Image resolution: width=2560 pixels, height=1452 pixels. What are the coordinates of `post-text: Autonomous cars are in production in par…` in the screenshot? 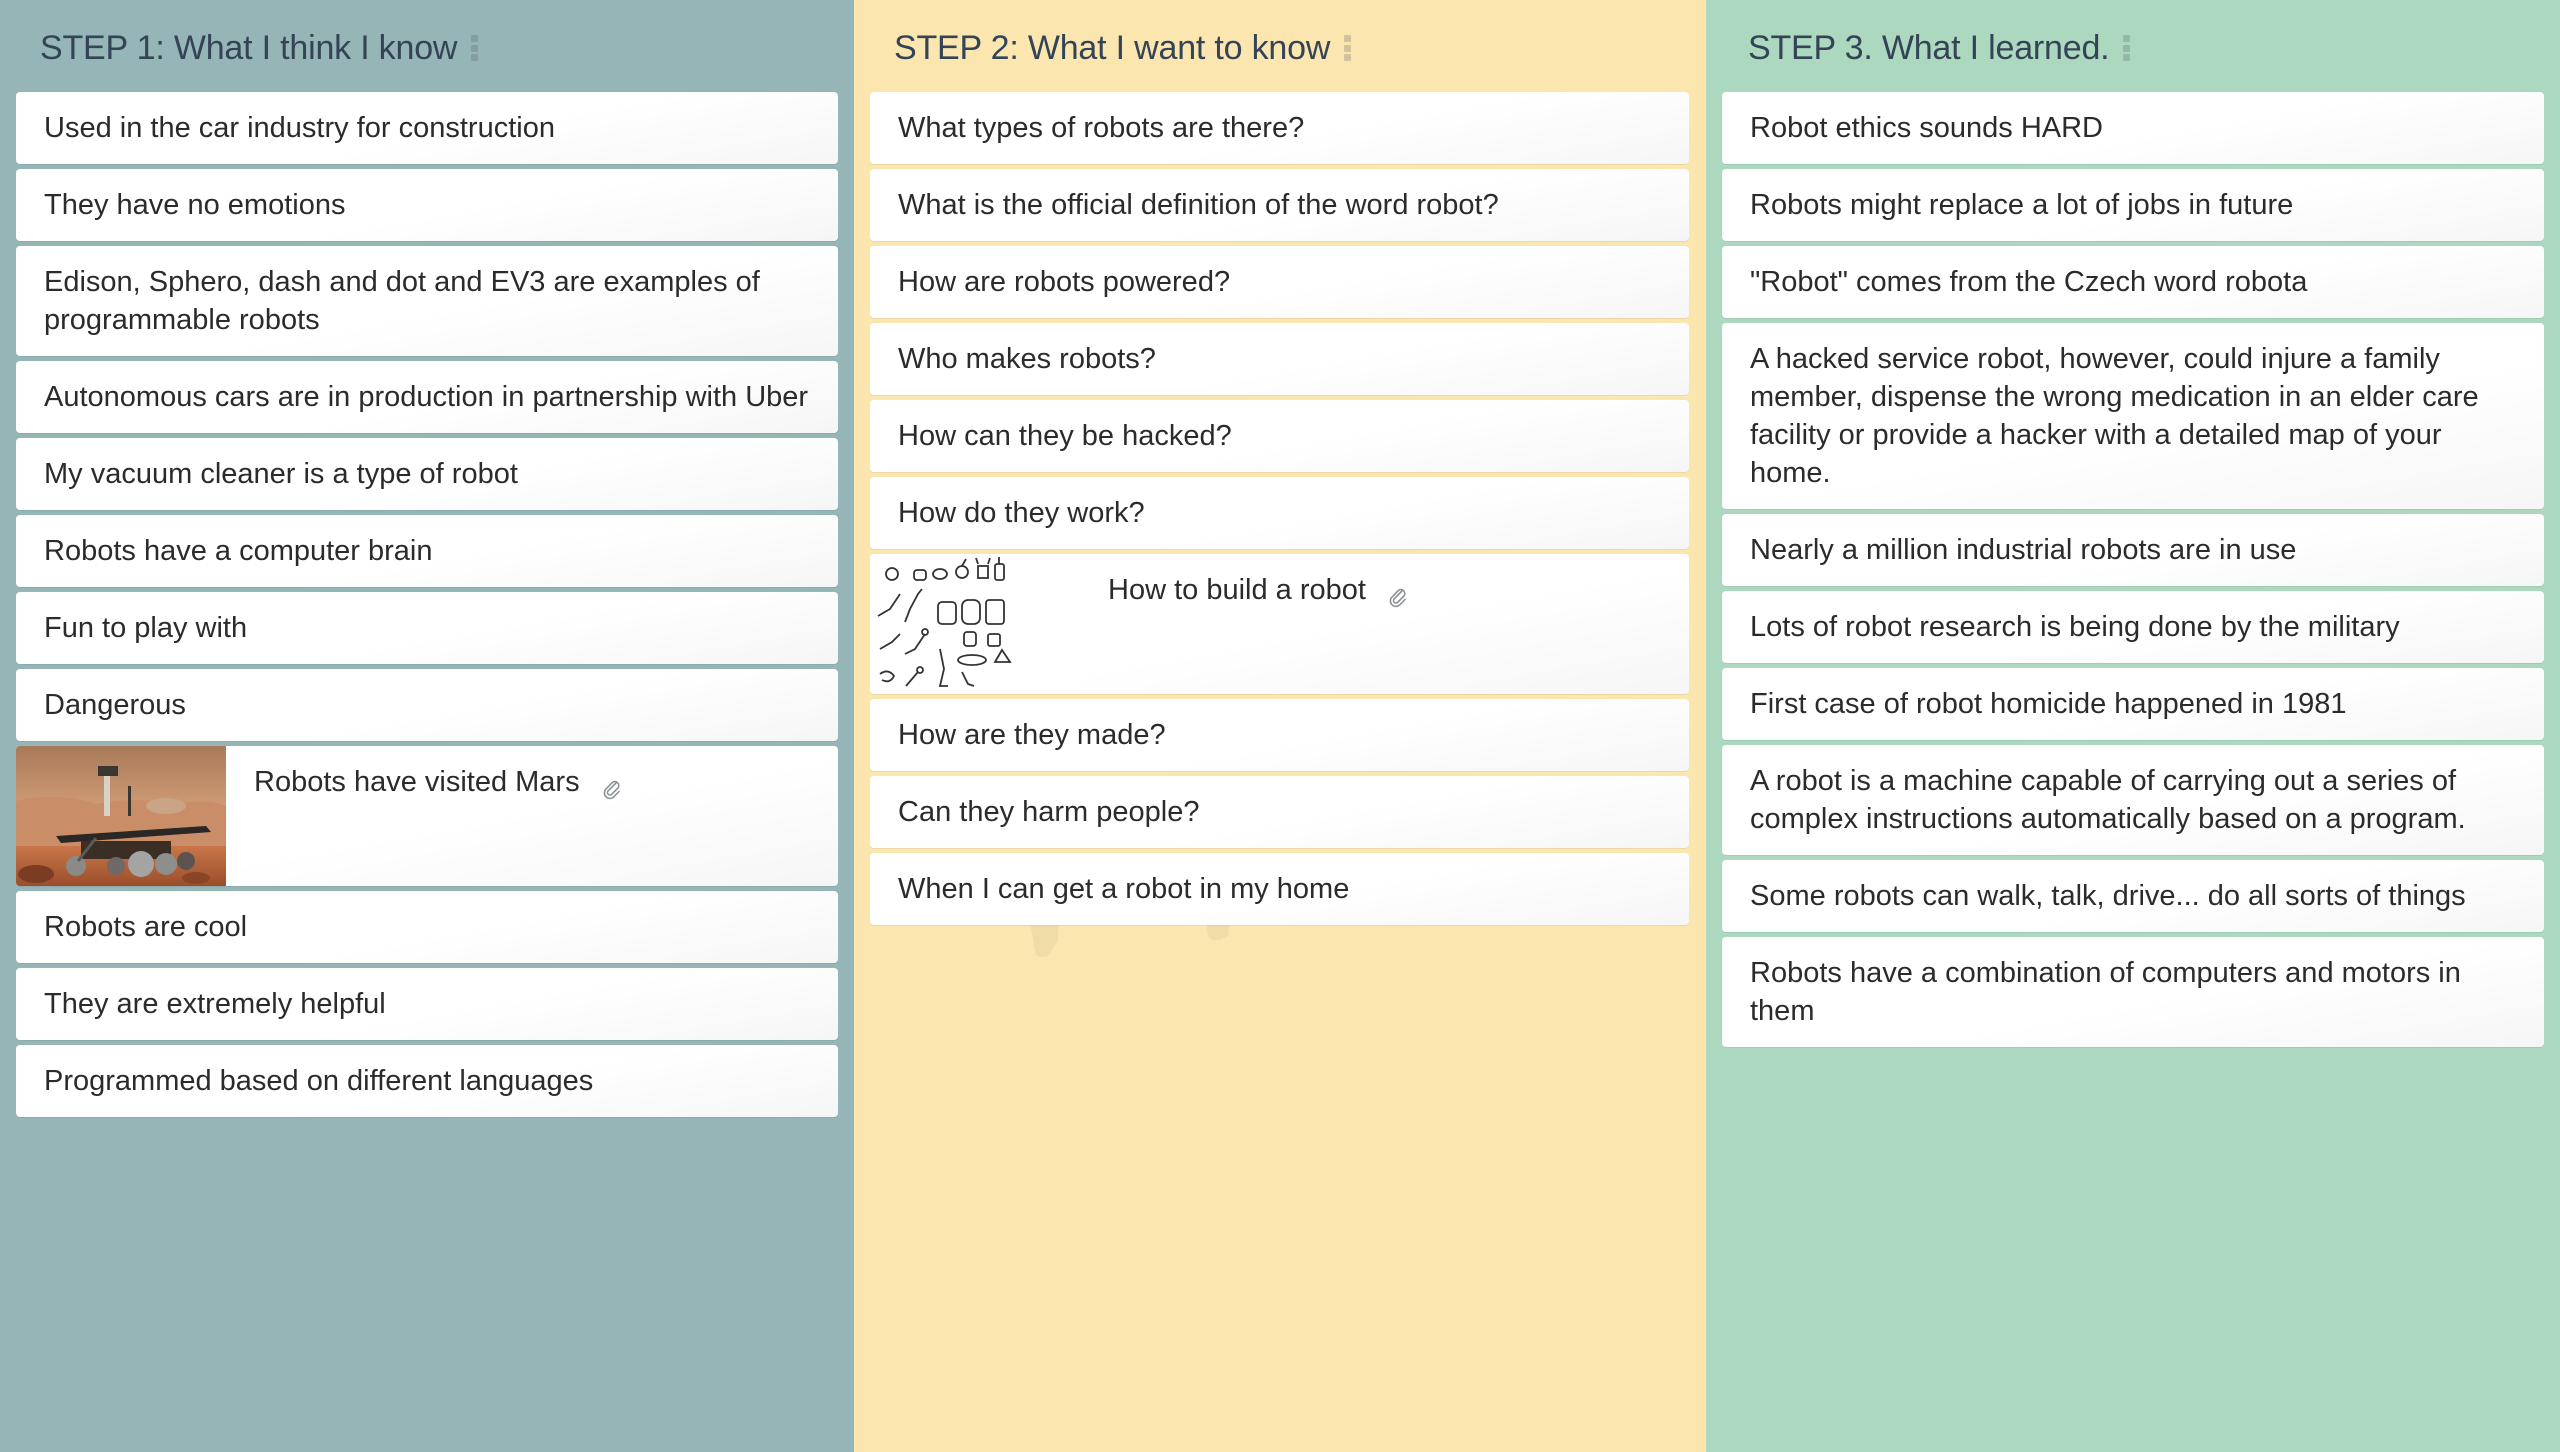 It's located at (426, 397).